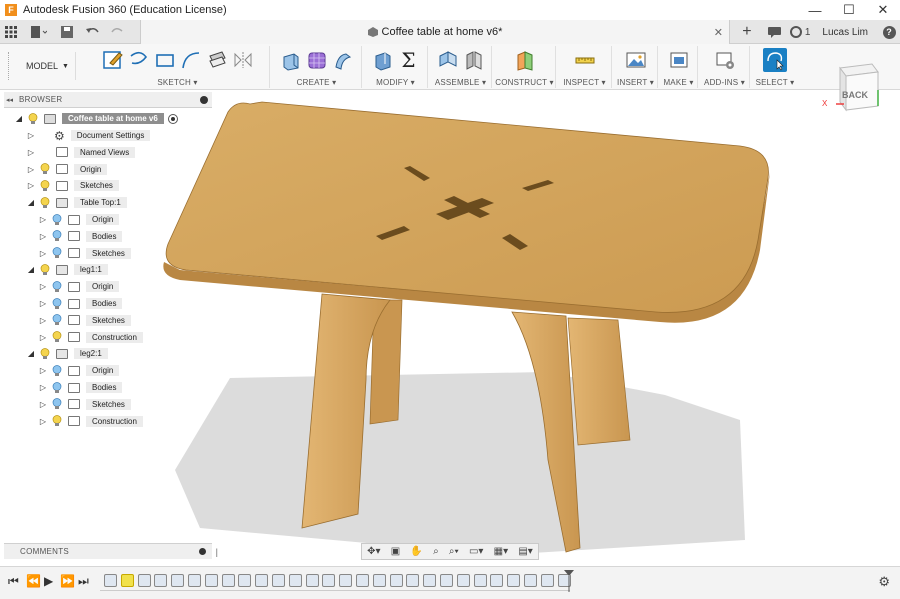 This screenshot has height=599, width=900. Describe the element at coordinates (883, 10) in the screenshot. I see `close-button: ✕` at that location.